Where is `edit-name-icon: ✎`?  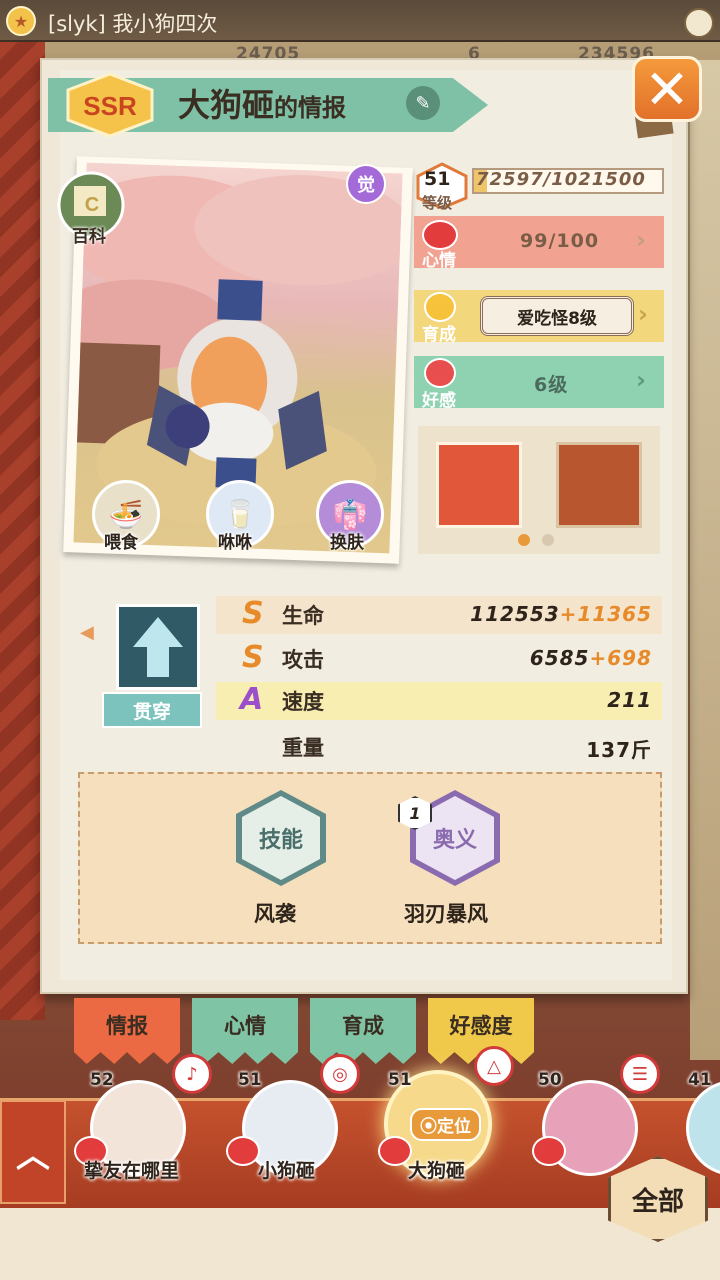 edit-name-icon: ✎ is located at coordinates (423, 103).